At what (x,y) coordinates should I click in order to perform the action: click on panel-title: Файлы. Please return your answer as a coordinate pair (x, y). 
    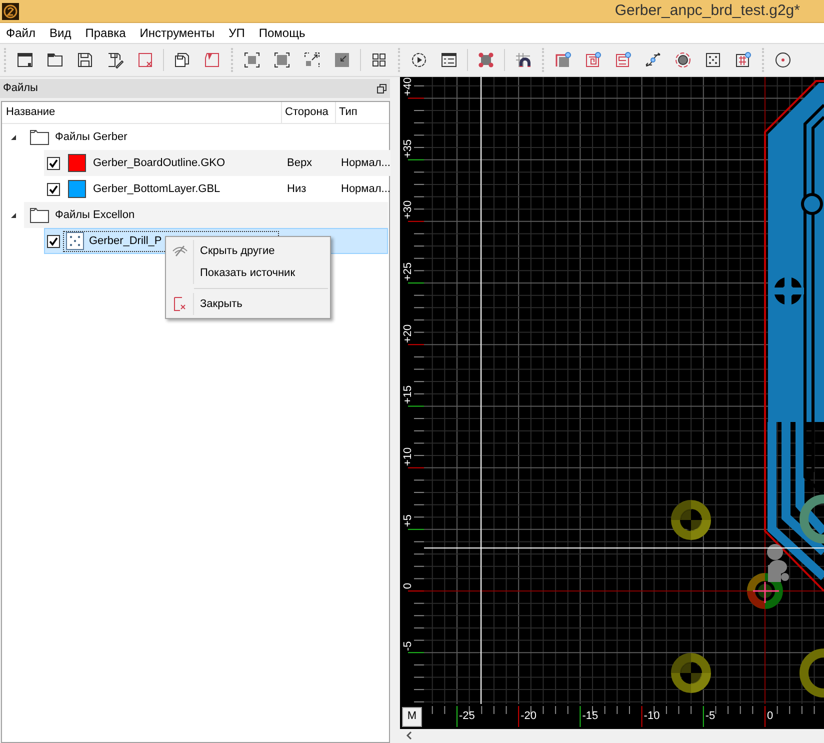
    Looking at the image, I should click on (20, 88).